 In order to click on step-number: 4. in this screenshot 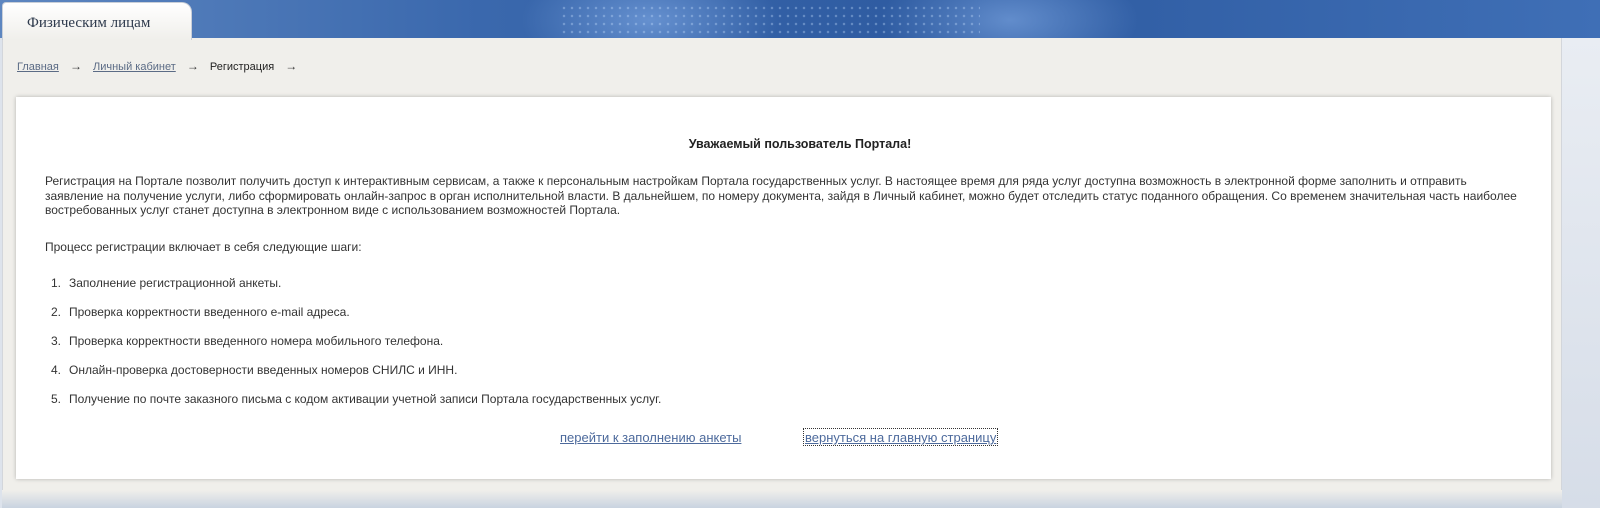, I will do `click(56, 370)`.